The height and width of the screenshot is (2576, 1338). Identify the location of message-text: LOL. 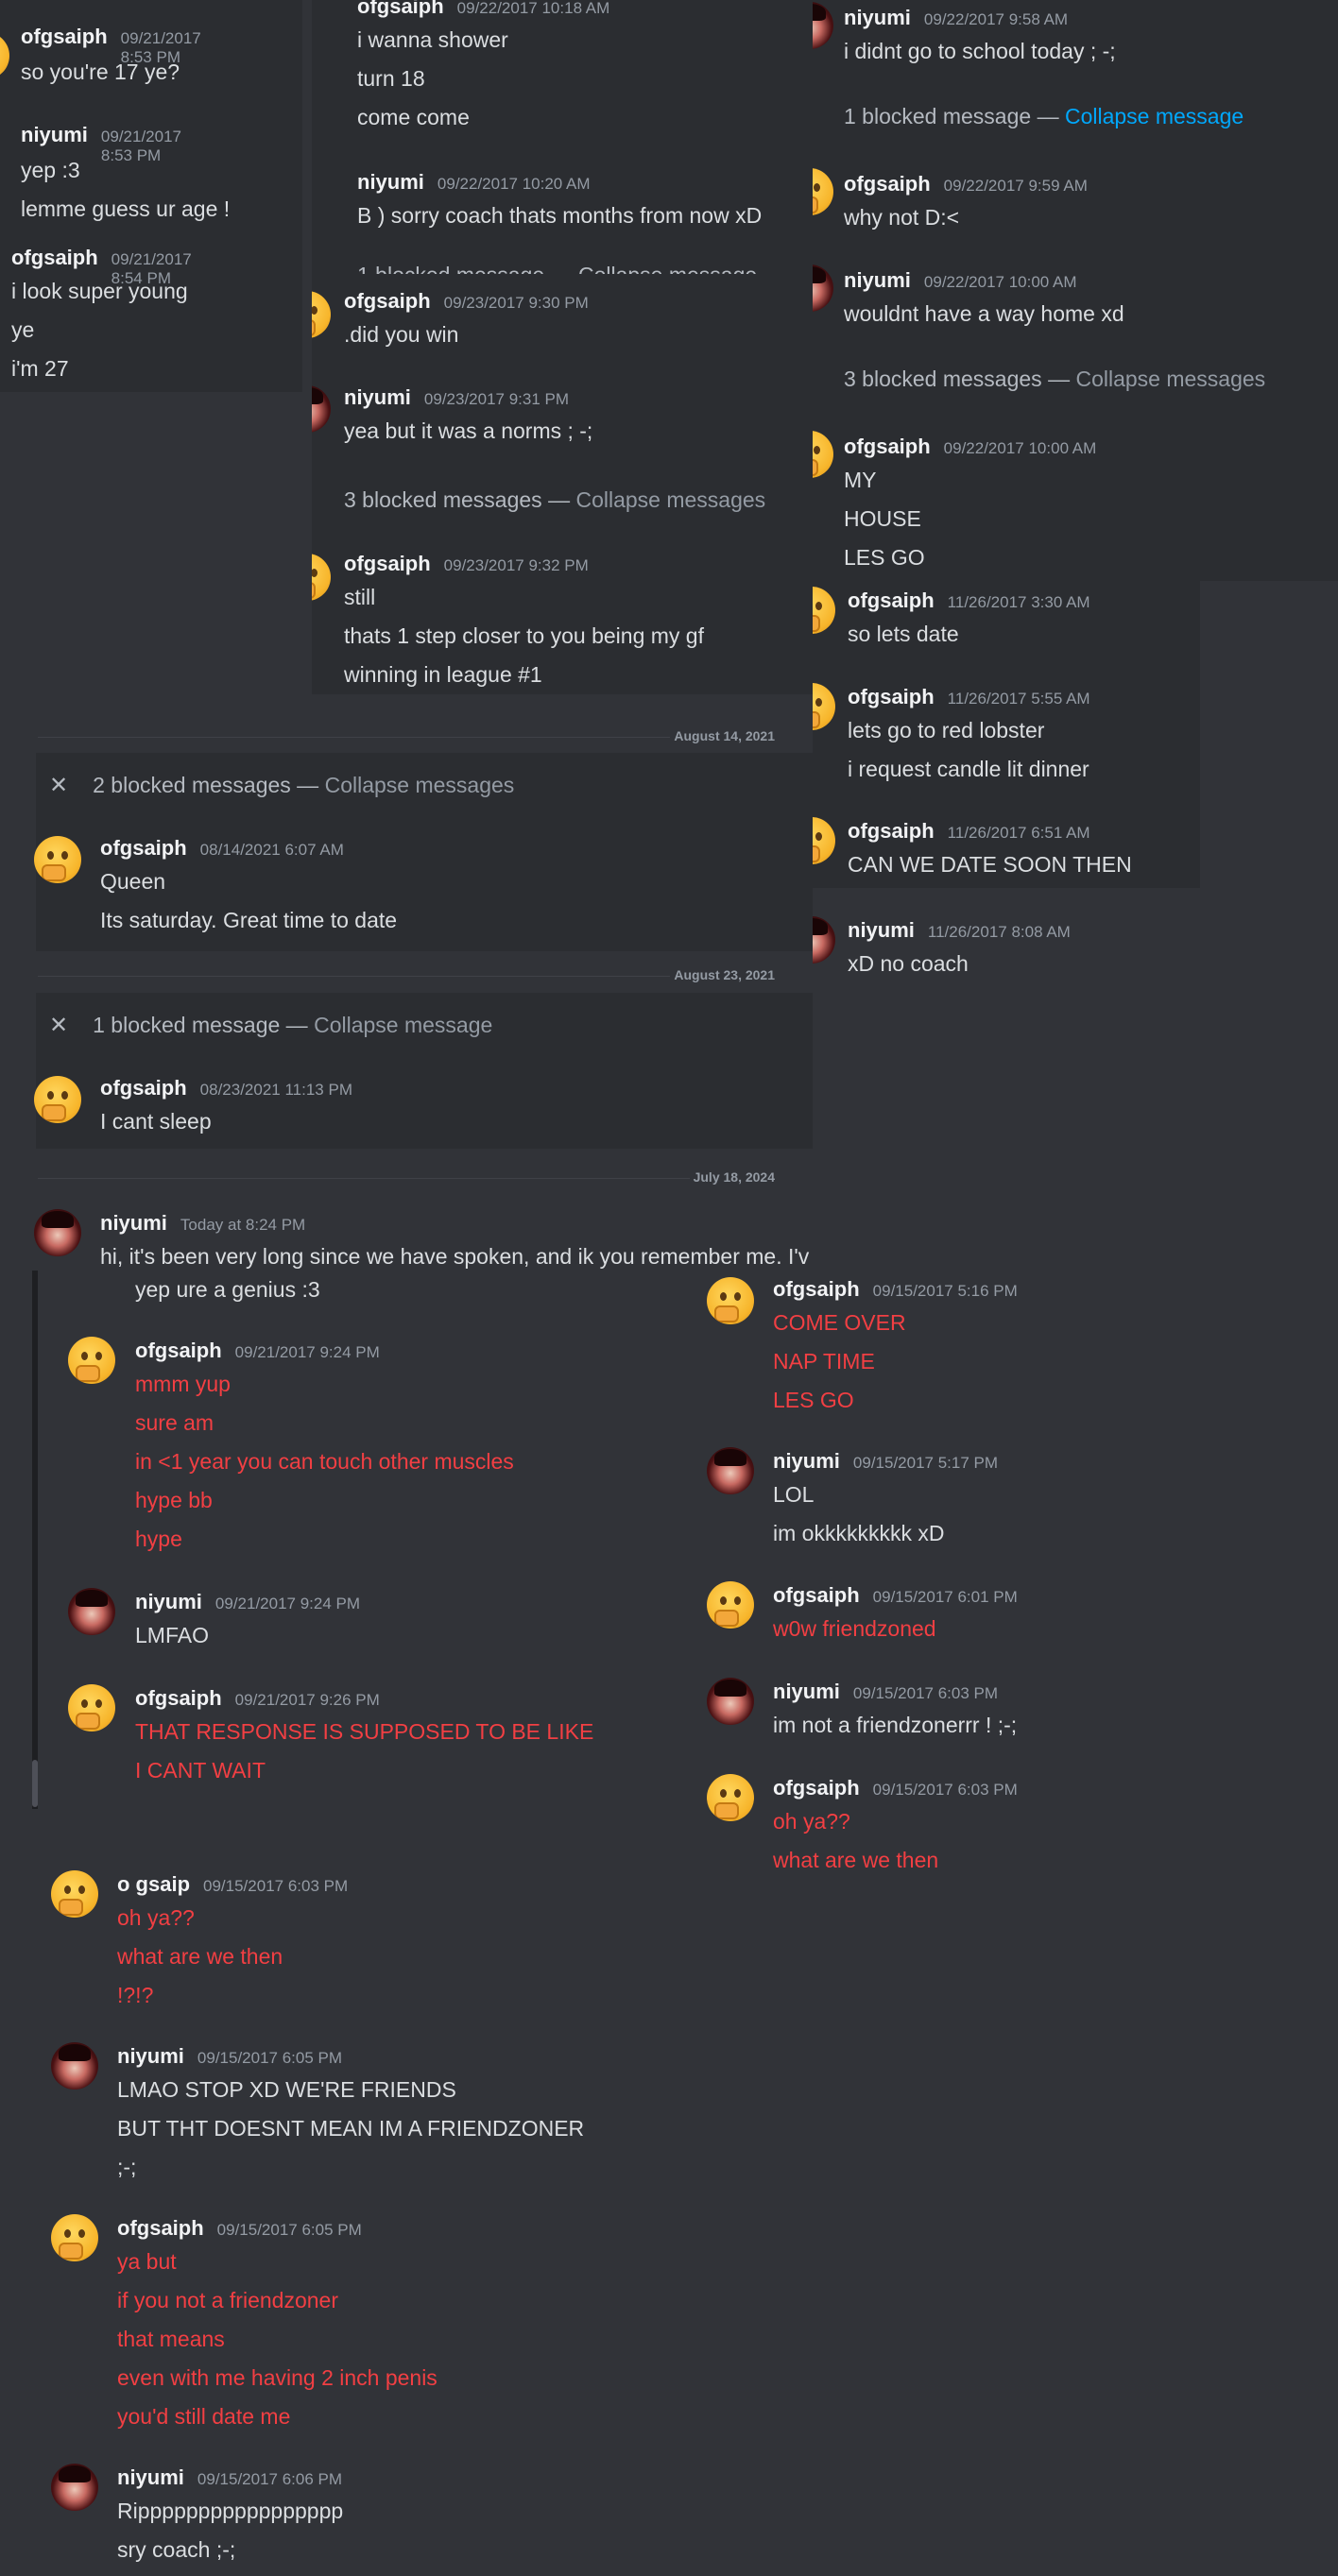
(794, 1495).